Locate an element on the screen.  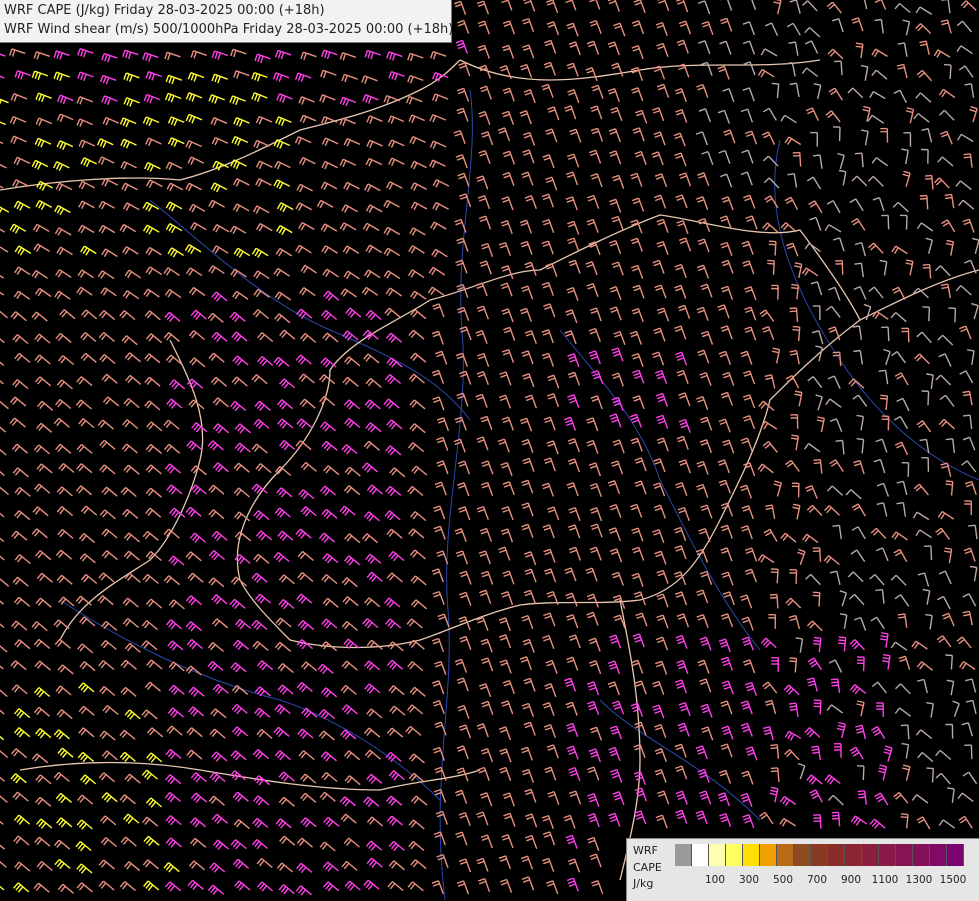
legend-tick-labels: 100 300 500 700 900 1100 1300 1500 is located at coordinates (825, 882).